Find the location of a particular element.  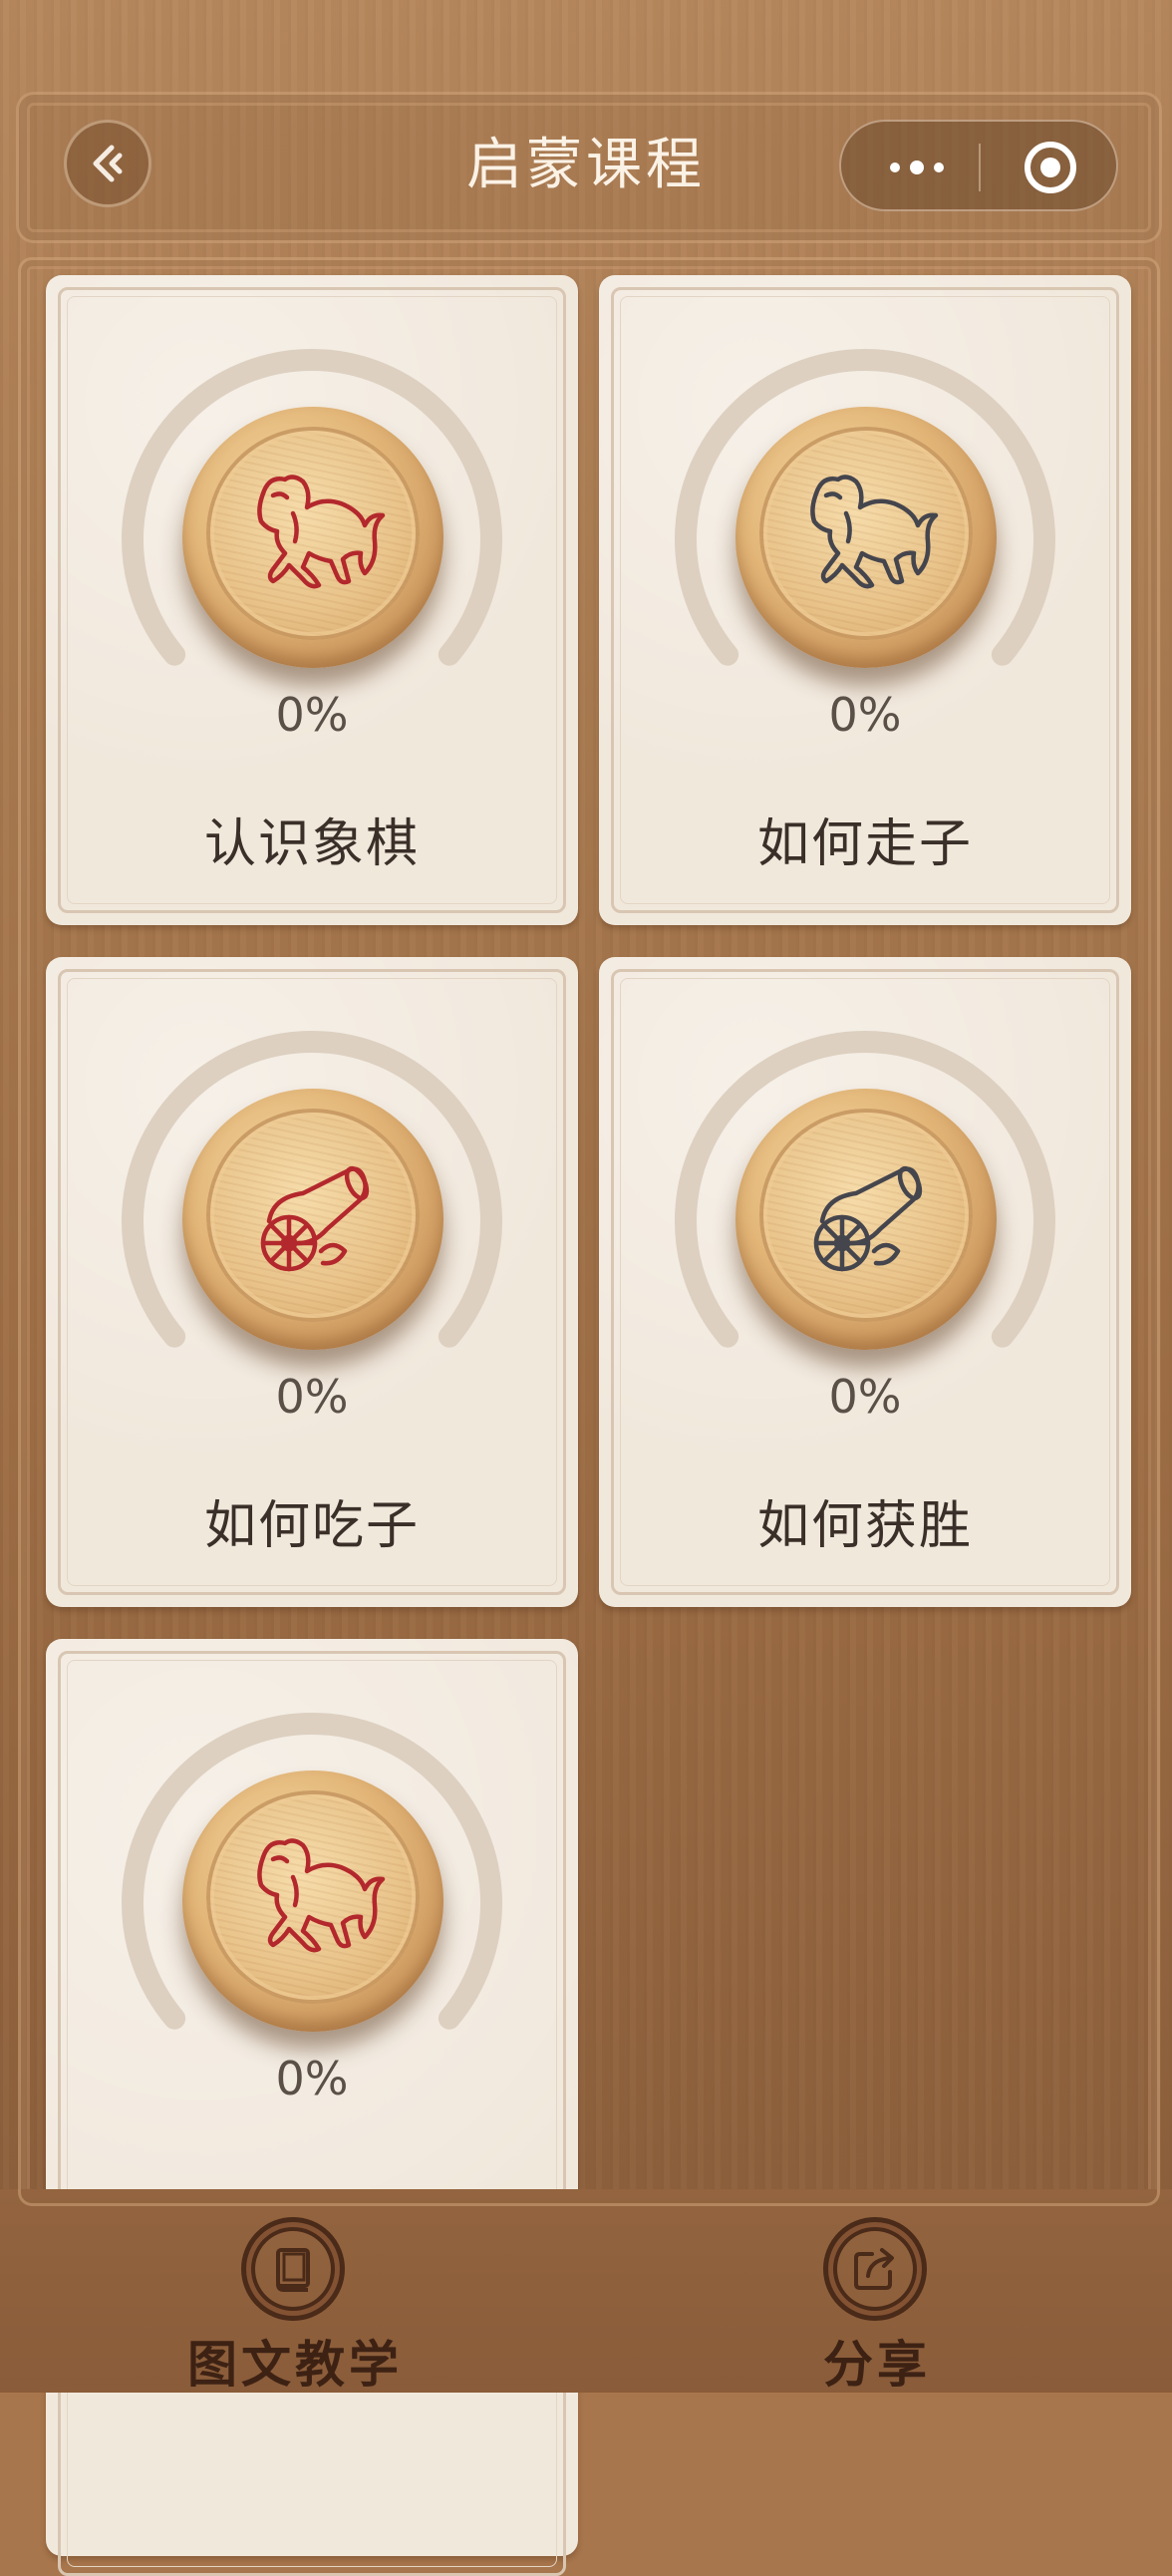

more-dots-icon is located at coordinates (917, 167).